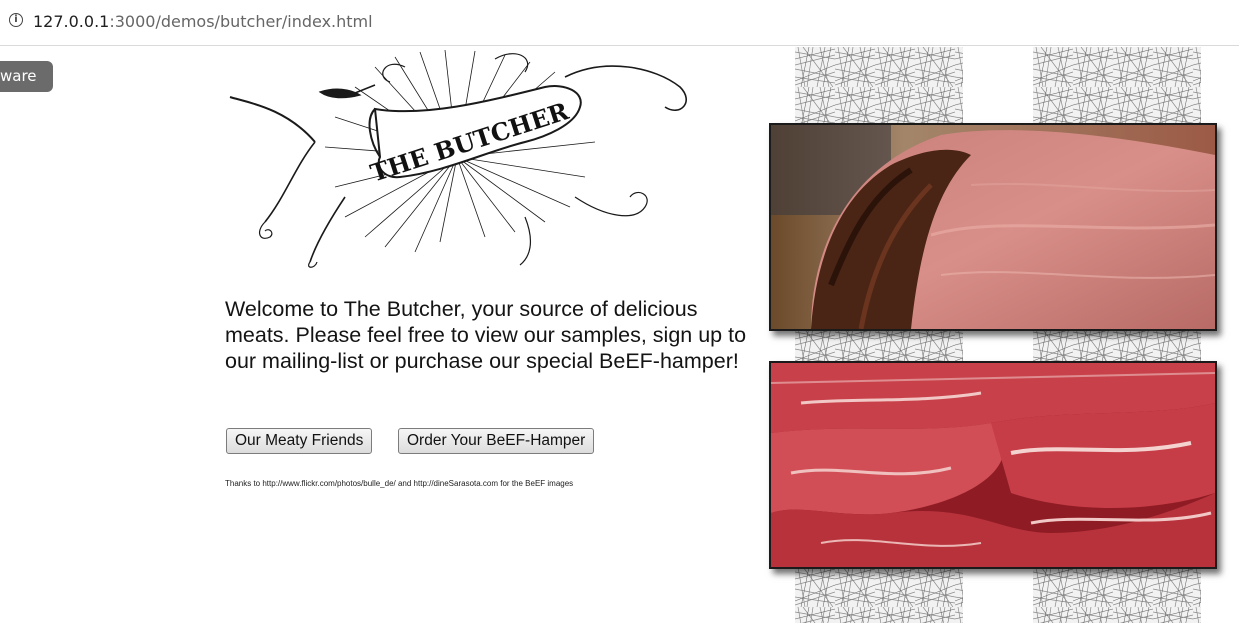 The height and width of the screenshot is (623, 1239). I want to click on url-host: 127.0.0.1, so click(71, 21).